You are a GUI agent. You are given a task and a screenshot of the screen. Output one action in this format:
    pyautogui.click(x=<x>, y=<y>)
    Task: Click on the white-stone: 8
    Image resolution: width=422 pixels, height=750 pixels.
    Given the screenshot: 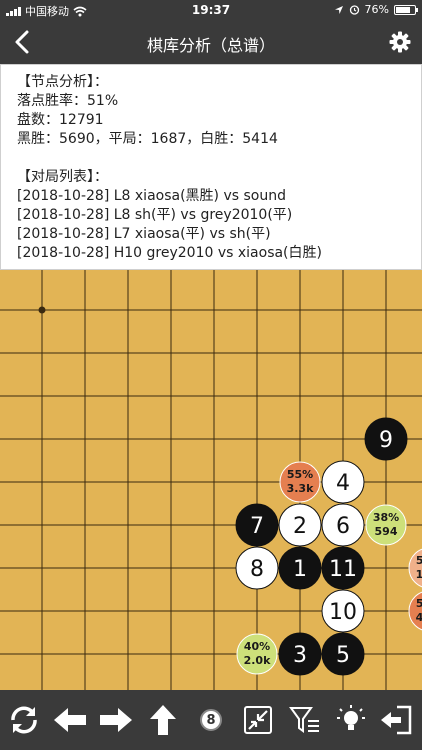 What is the action you would take?
    pyautogui.click(x=257, y=568)
    